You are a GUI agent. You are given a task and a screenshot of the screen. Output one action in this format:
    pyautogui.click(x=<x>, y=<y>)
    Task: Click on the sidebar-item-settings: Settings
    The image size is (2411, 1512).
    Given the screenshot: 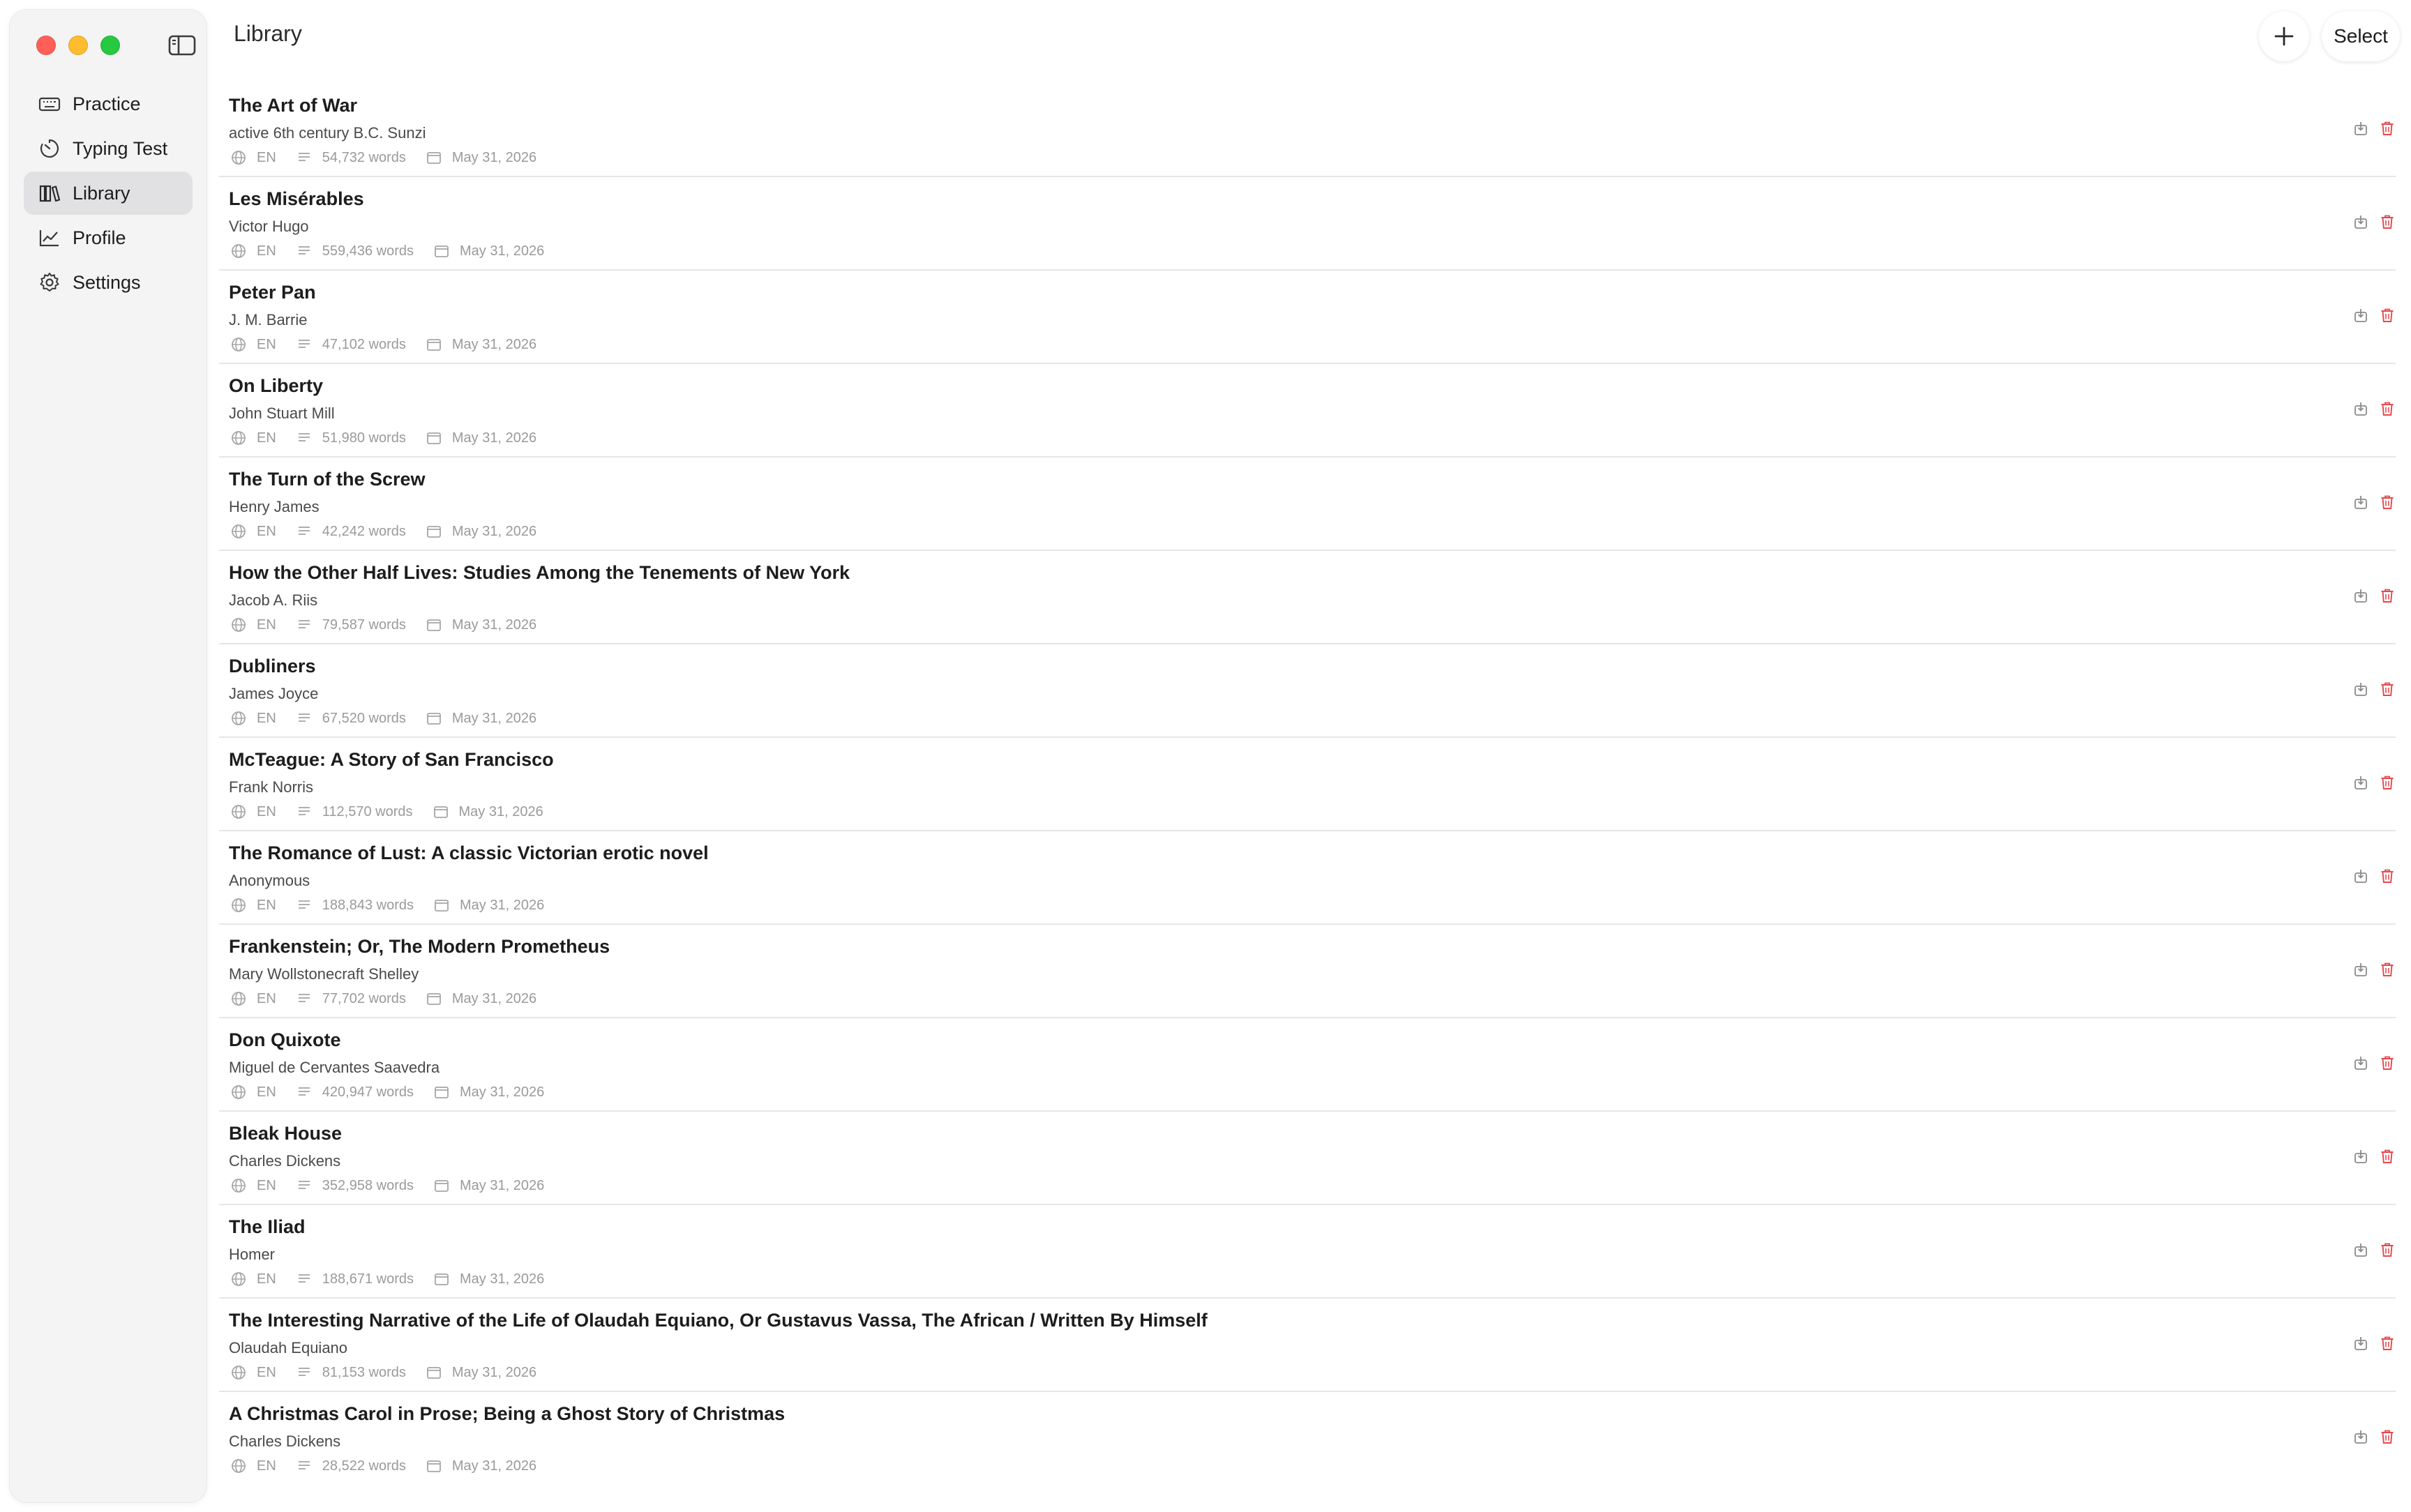 What is the action you would take?
    pyautogui.click(x=108, y=282)
    